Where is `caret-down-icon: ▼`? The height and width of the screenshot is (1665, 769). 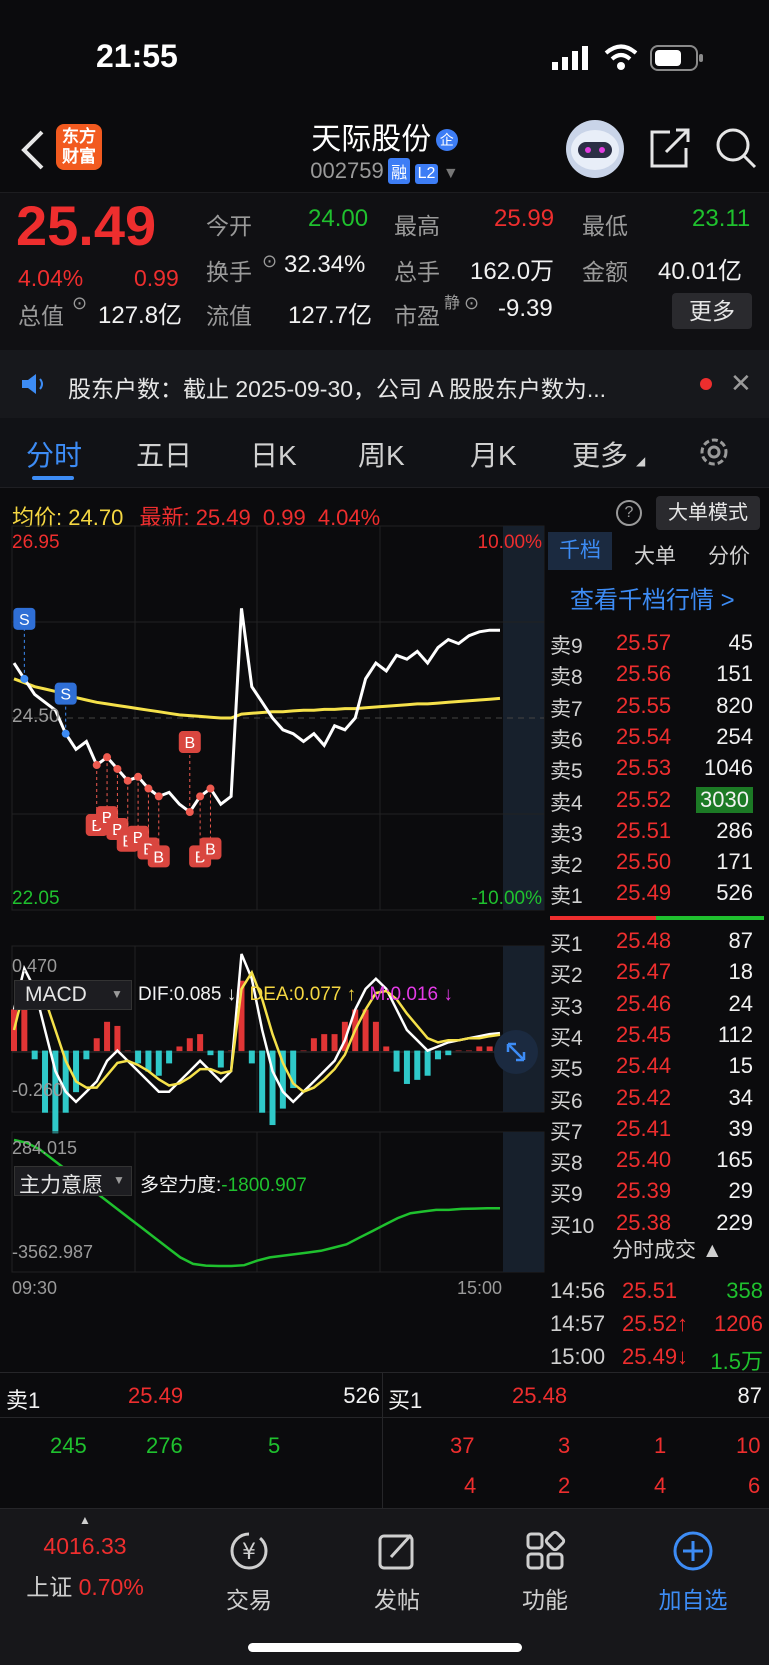 caret-down-icon: ▼ is located at coordinates (451, 173).